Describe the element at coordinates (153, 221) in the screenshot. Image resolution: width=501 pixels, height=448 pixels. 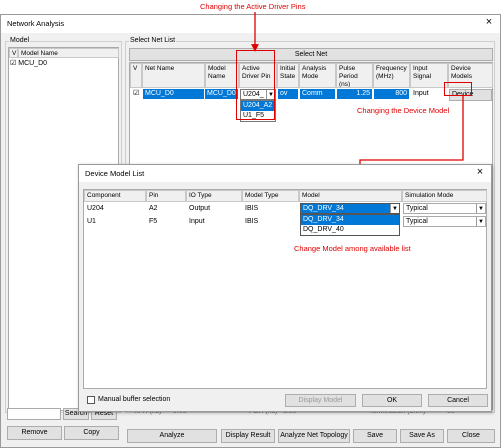
I see `row-pin: F5` at that location.